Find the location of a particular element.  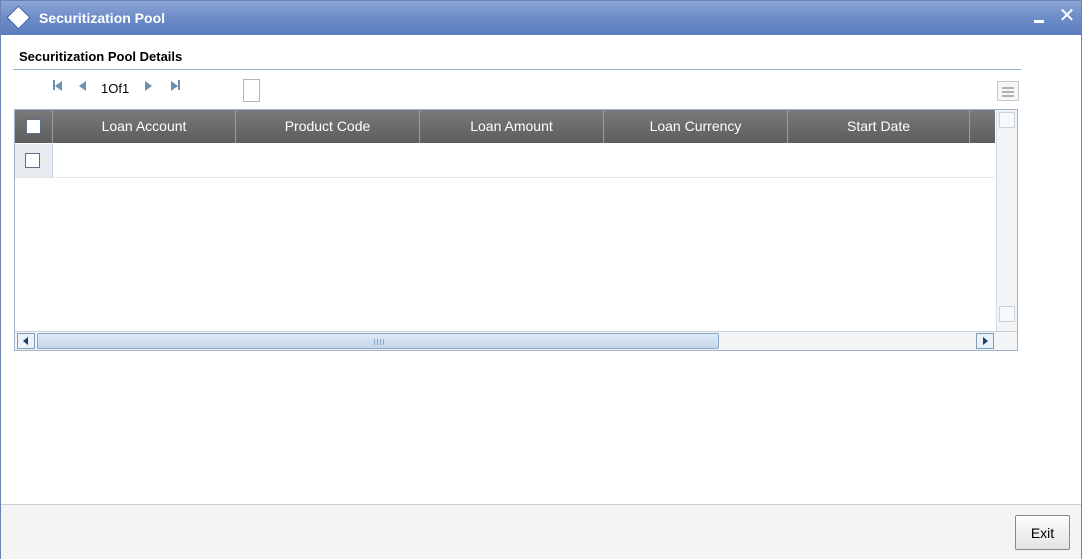

next-page-icon is located at coordinates (151, 88).